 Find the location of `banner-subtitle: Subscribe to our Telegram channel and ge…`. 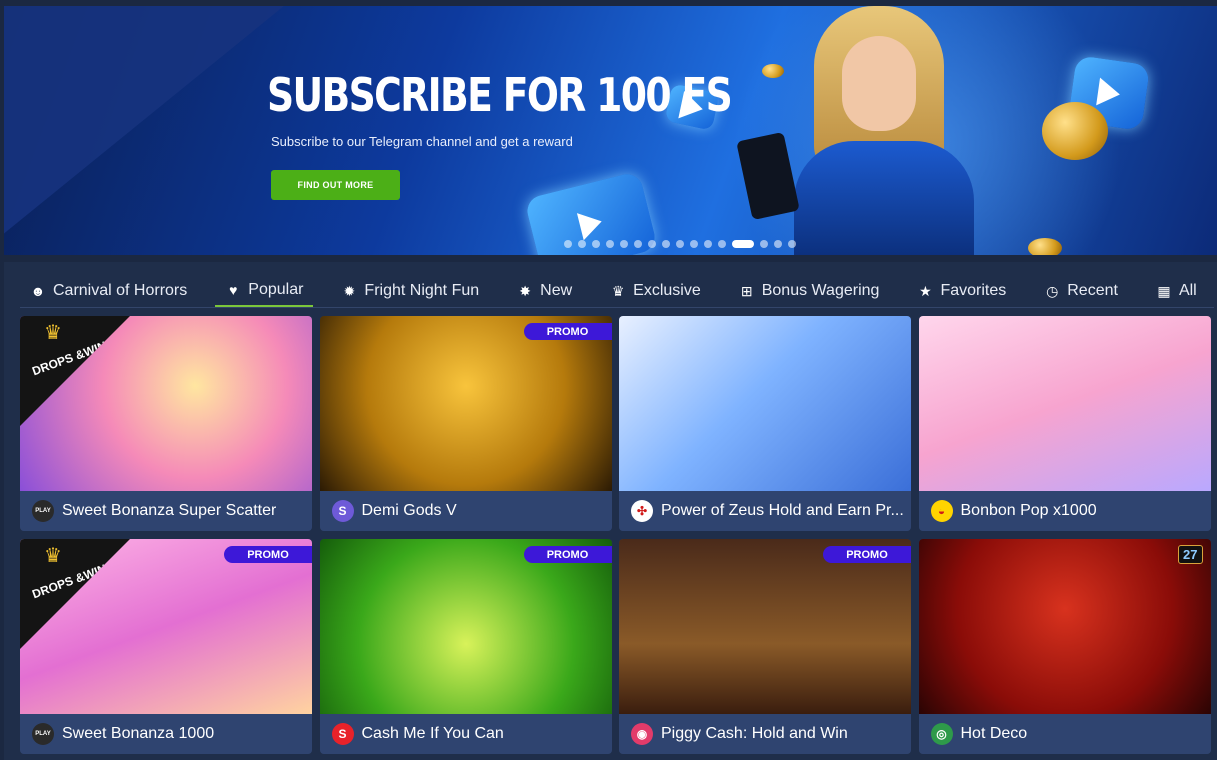

banner-subtitle: Subscribe to our Telegram channel and ge… is located at coordinates (422, 141).